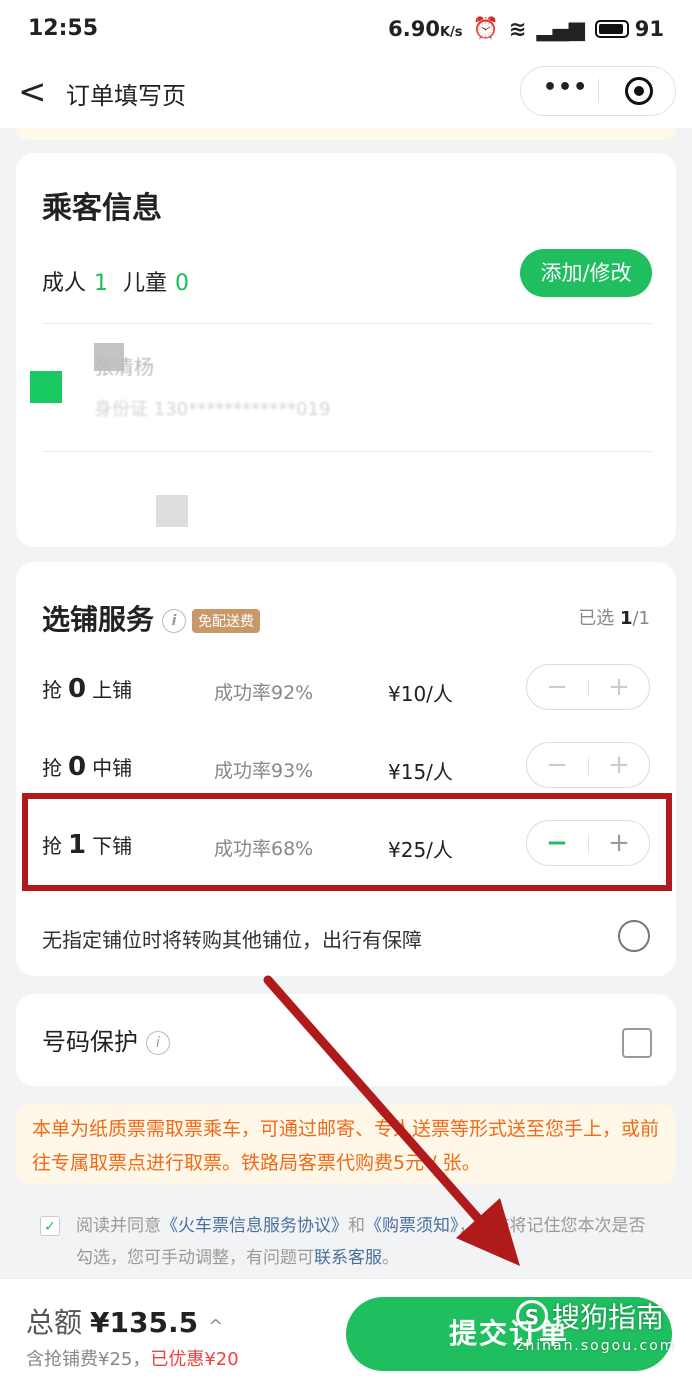 The image size is (692, 1385). I want to click on more-dots-icon: •••, so click(565, 87).